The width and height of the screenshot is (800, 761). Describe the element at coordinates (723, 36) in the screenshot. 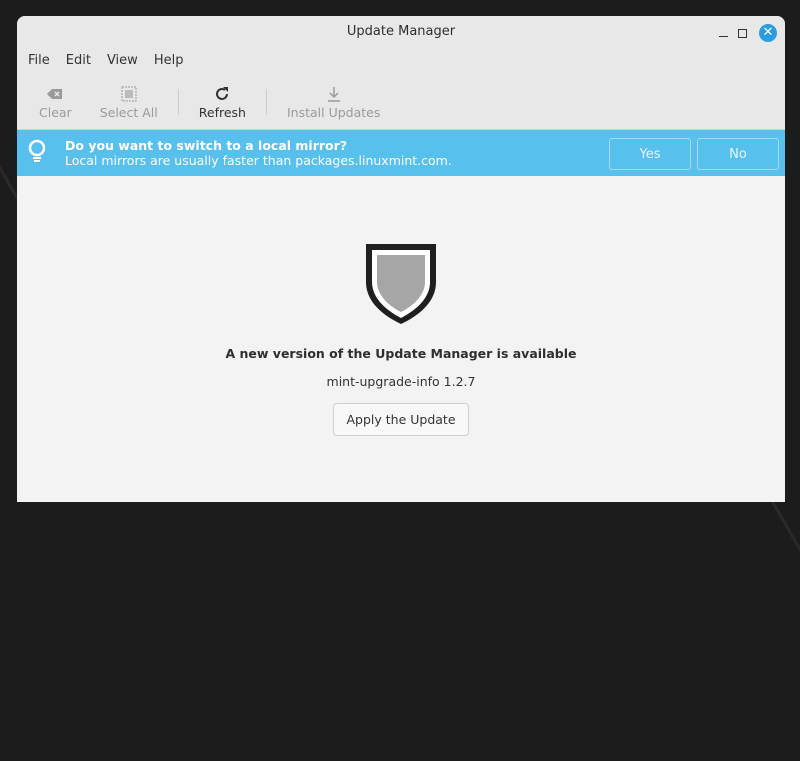

I see `minimize-icon` at that location.